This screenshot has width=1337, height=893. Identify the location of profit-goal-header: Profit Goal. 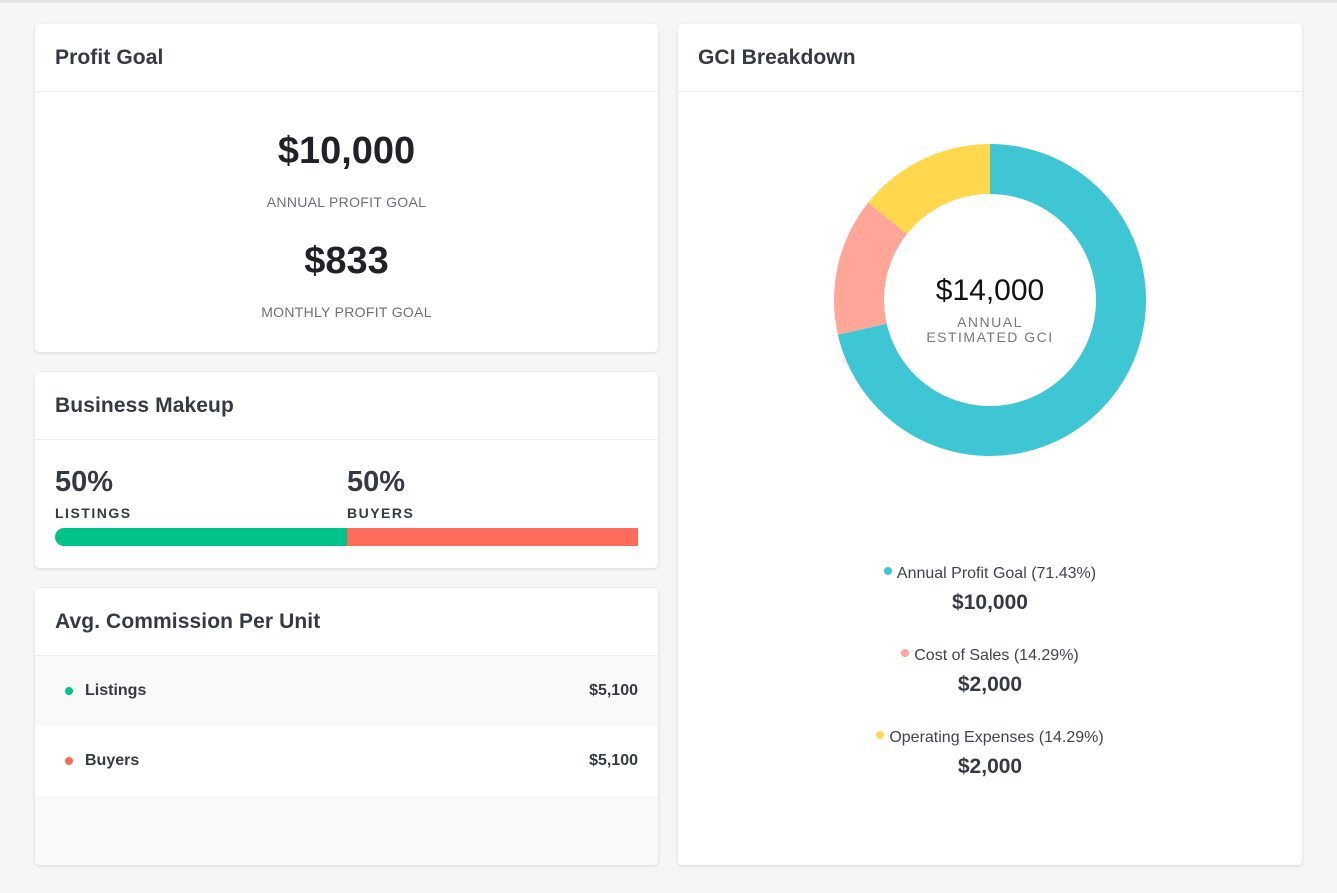
(346, 58).